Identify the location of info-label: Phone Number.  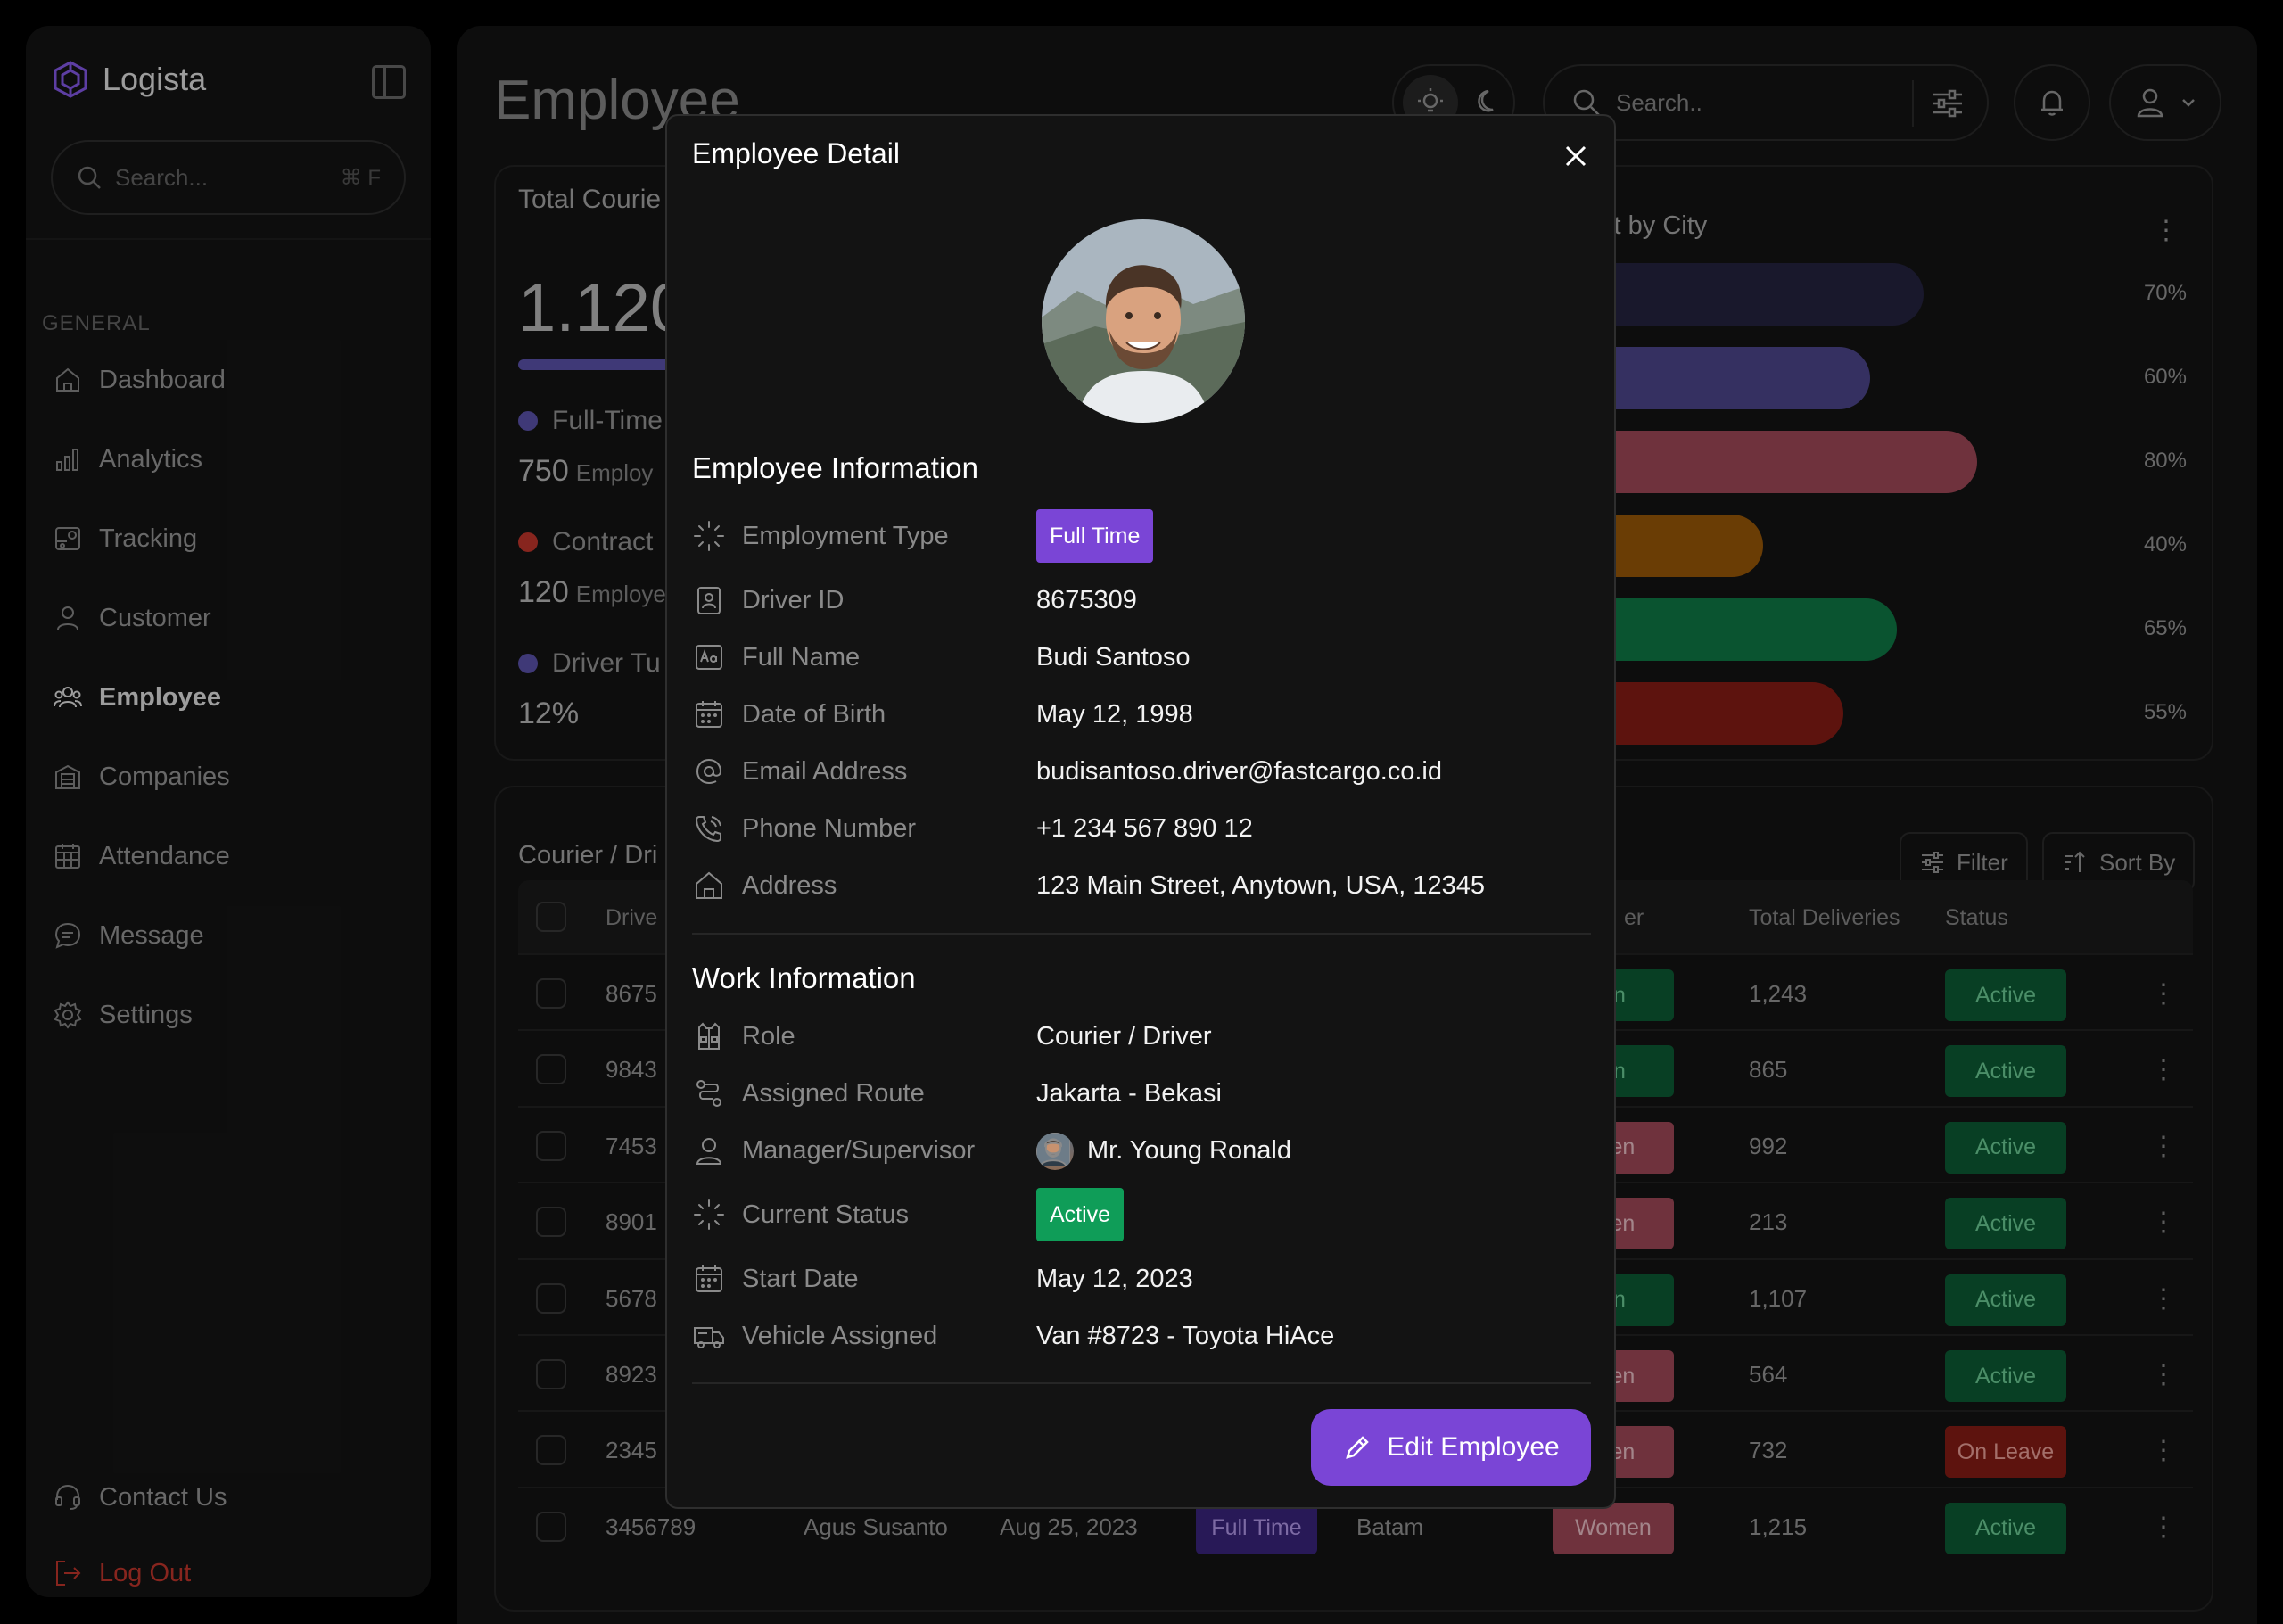
(829, 828).